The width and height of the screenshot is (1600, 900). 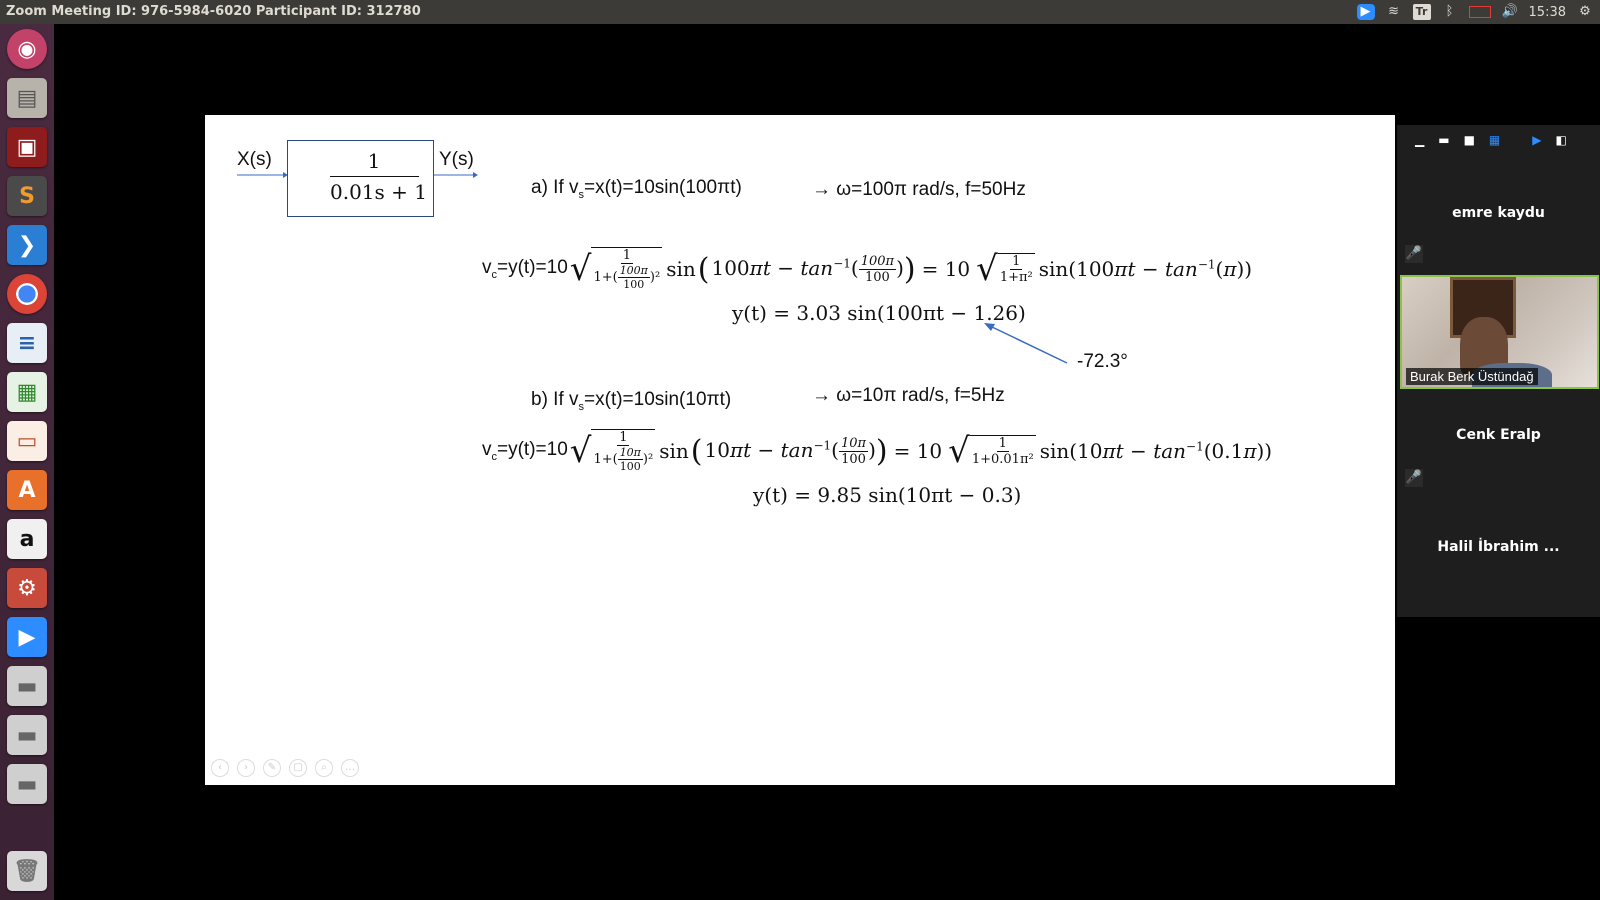 I want to click on libreoffice-calc-icon: ▦, so click(x=27, y=392).